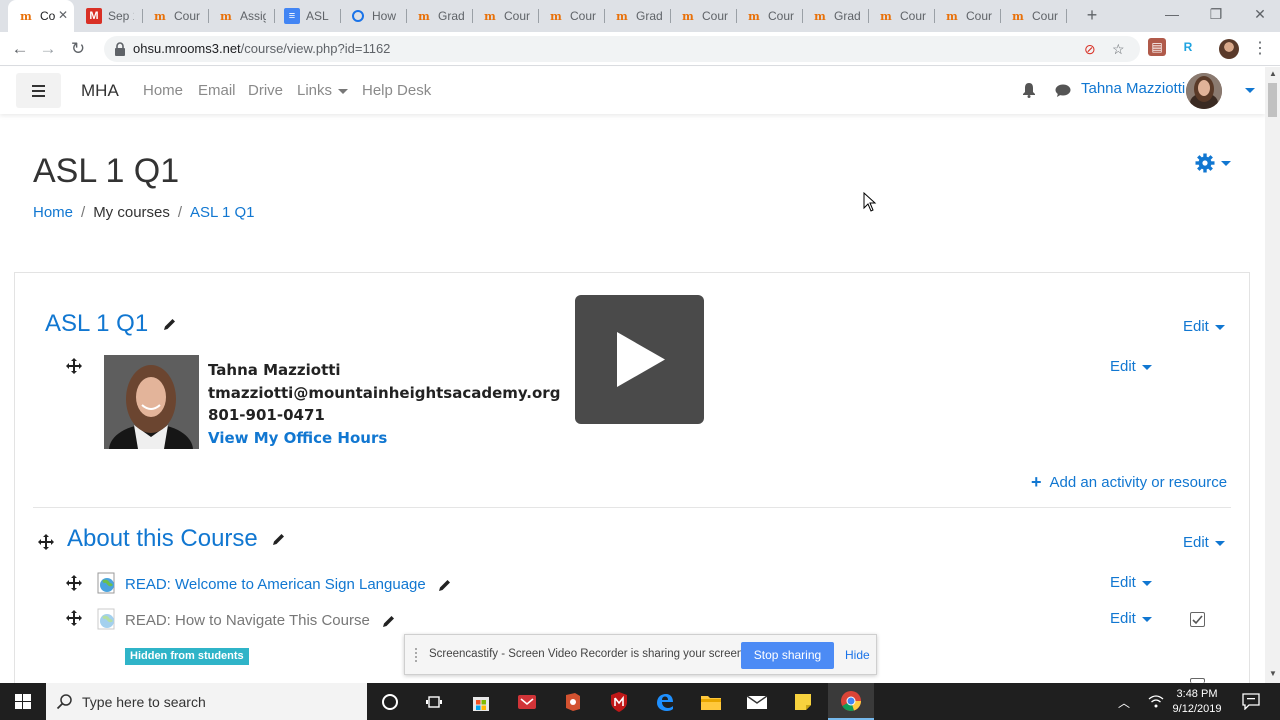  Describe the element at coordinates (1197, 702) in the screenshot. I see `system-clock: 3:48 PM 9/12/2019` at that location.